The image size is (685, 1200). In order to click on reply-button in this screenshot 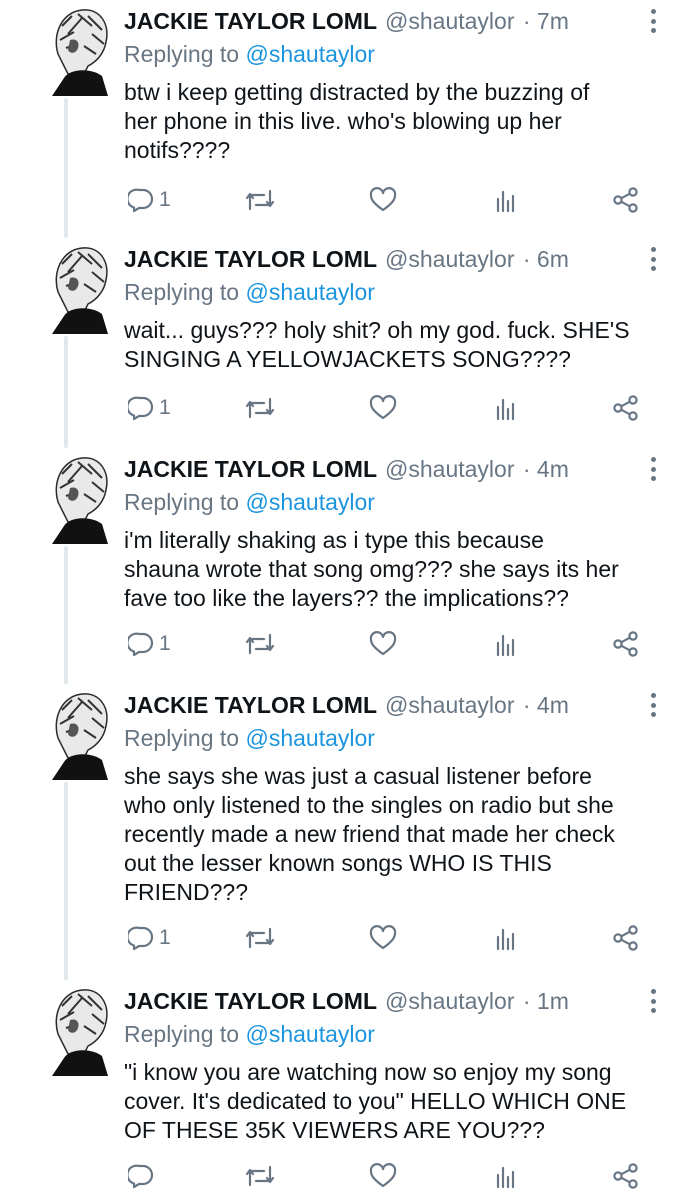, I will do `click(143, 1176)`.